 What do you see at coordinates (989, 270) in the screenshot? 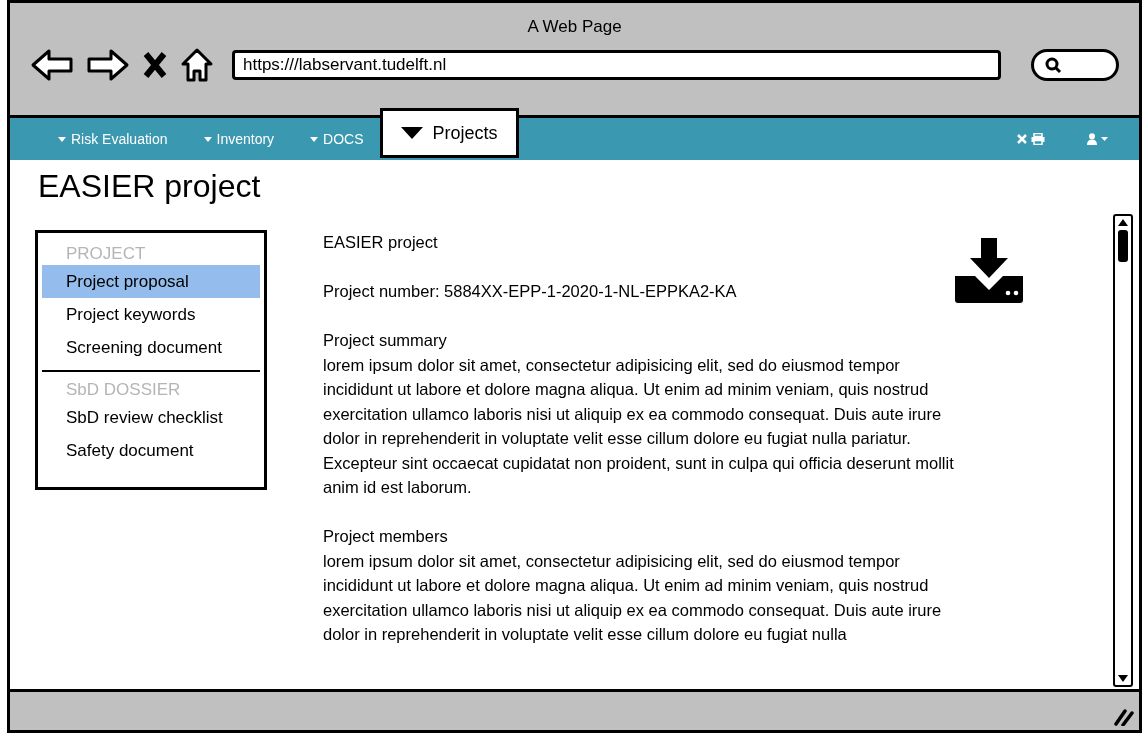
I see `download-icon` at bounding box center [989, 270].